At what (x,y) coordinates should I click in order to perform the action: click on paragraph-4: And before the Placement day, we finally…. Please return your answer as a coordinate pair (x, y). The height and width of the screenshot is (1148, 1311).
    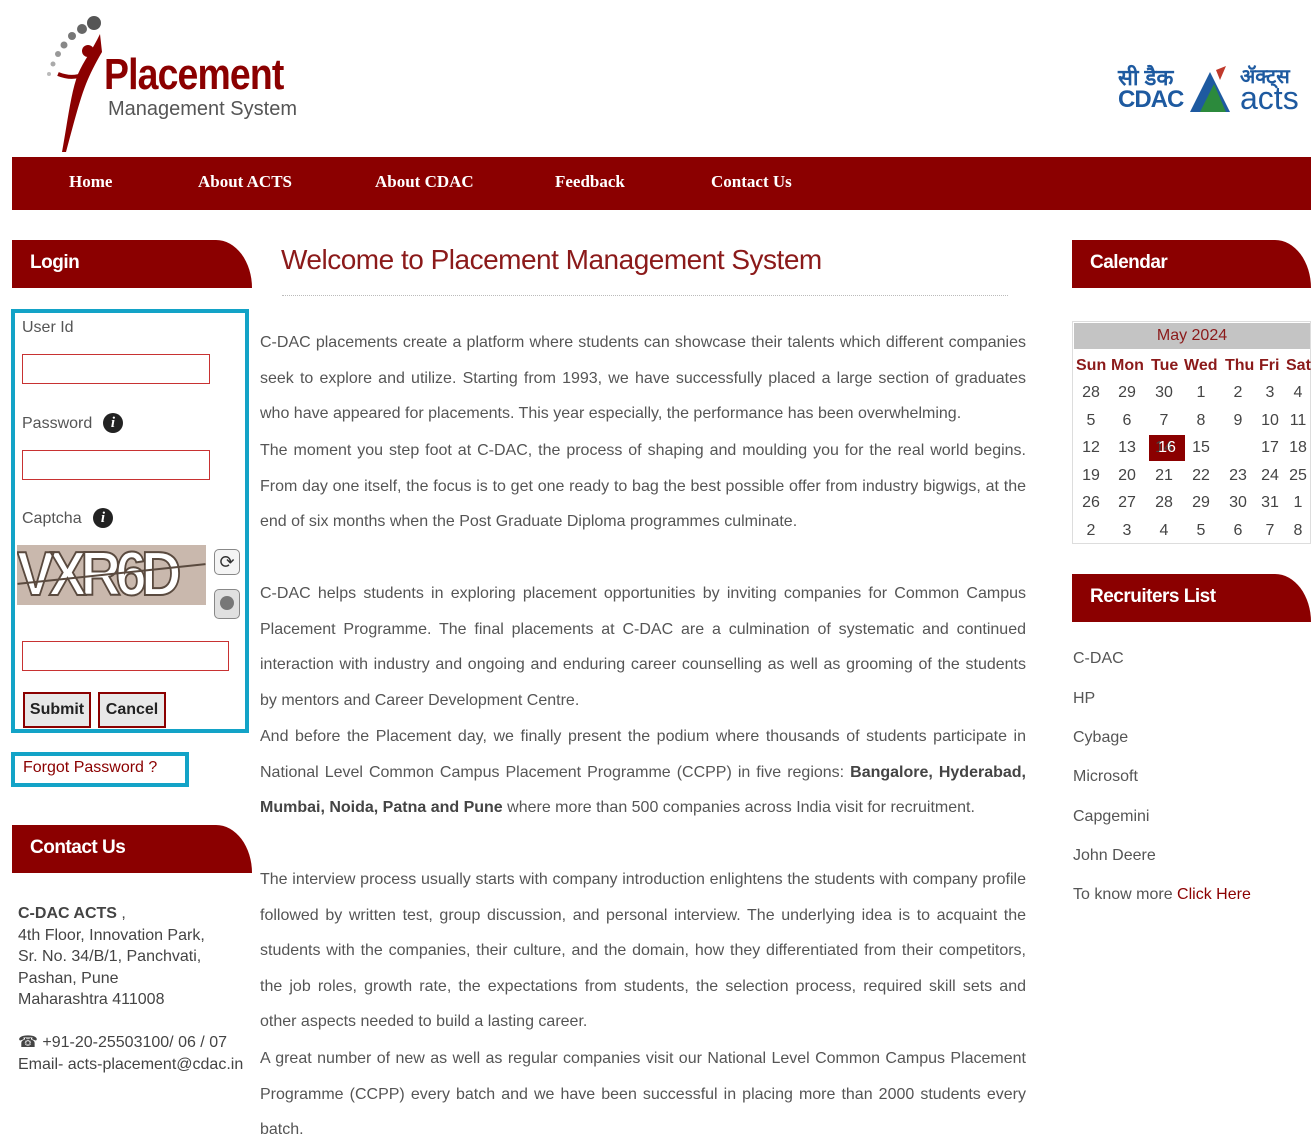
    Looking at the image, I should click on (643, 772).